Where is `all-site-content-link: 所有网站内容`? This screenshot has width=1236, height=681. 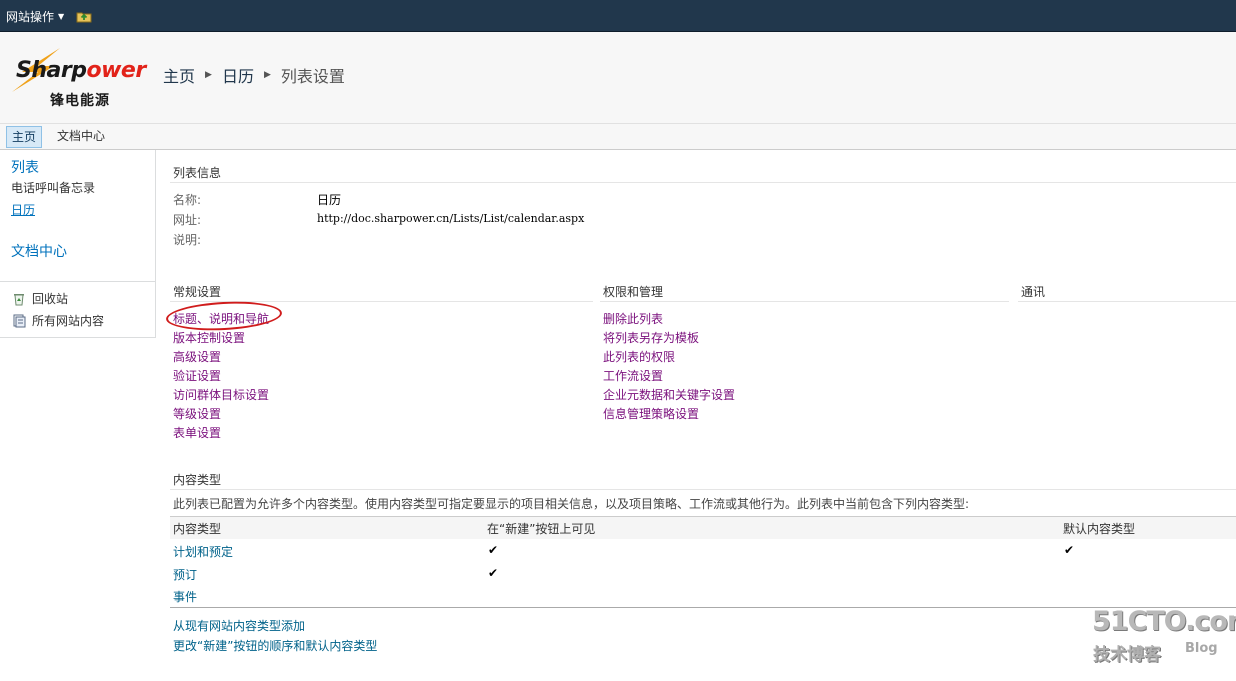 all-site-content-link: 所有网站内容 is located at coordinates (58, 320).